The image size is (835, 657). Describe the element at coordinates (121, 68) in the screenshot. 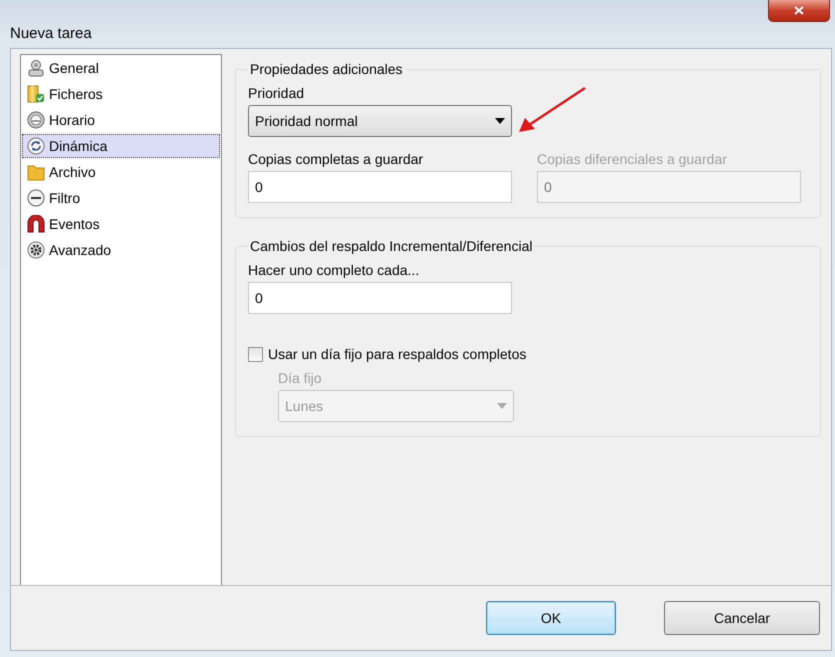

I see `sidebar-item: General` at that location.